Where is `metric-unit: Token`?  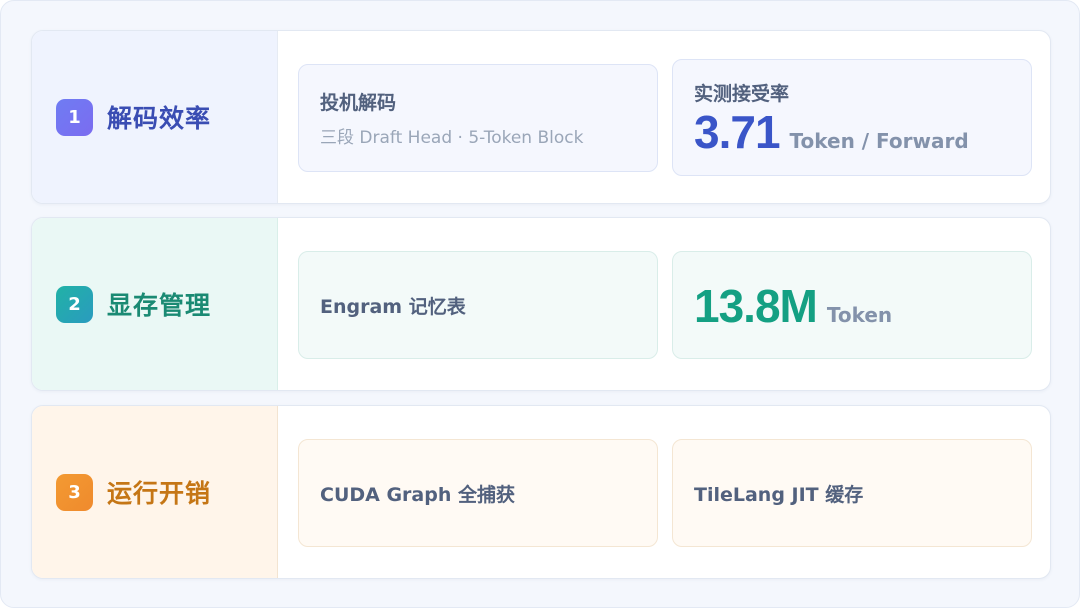 metric-unit: Token is located at coordinates (859, 314).